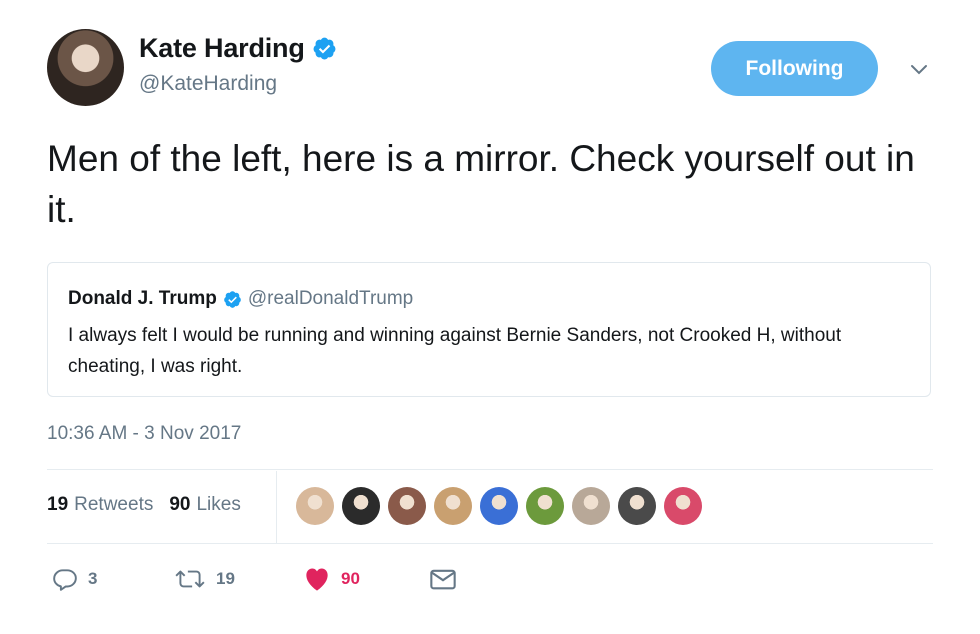  What do you see at coordinates (85, 67) in the screenshot?
I see `author-avatar` at bounding box center [85, 67].